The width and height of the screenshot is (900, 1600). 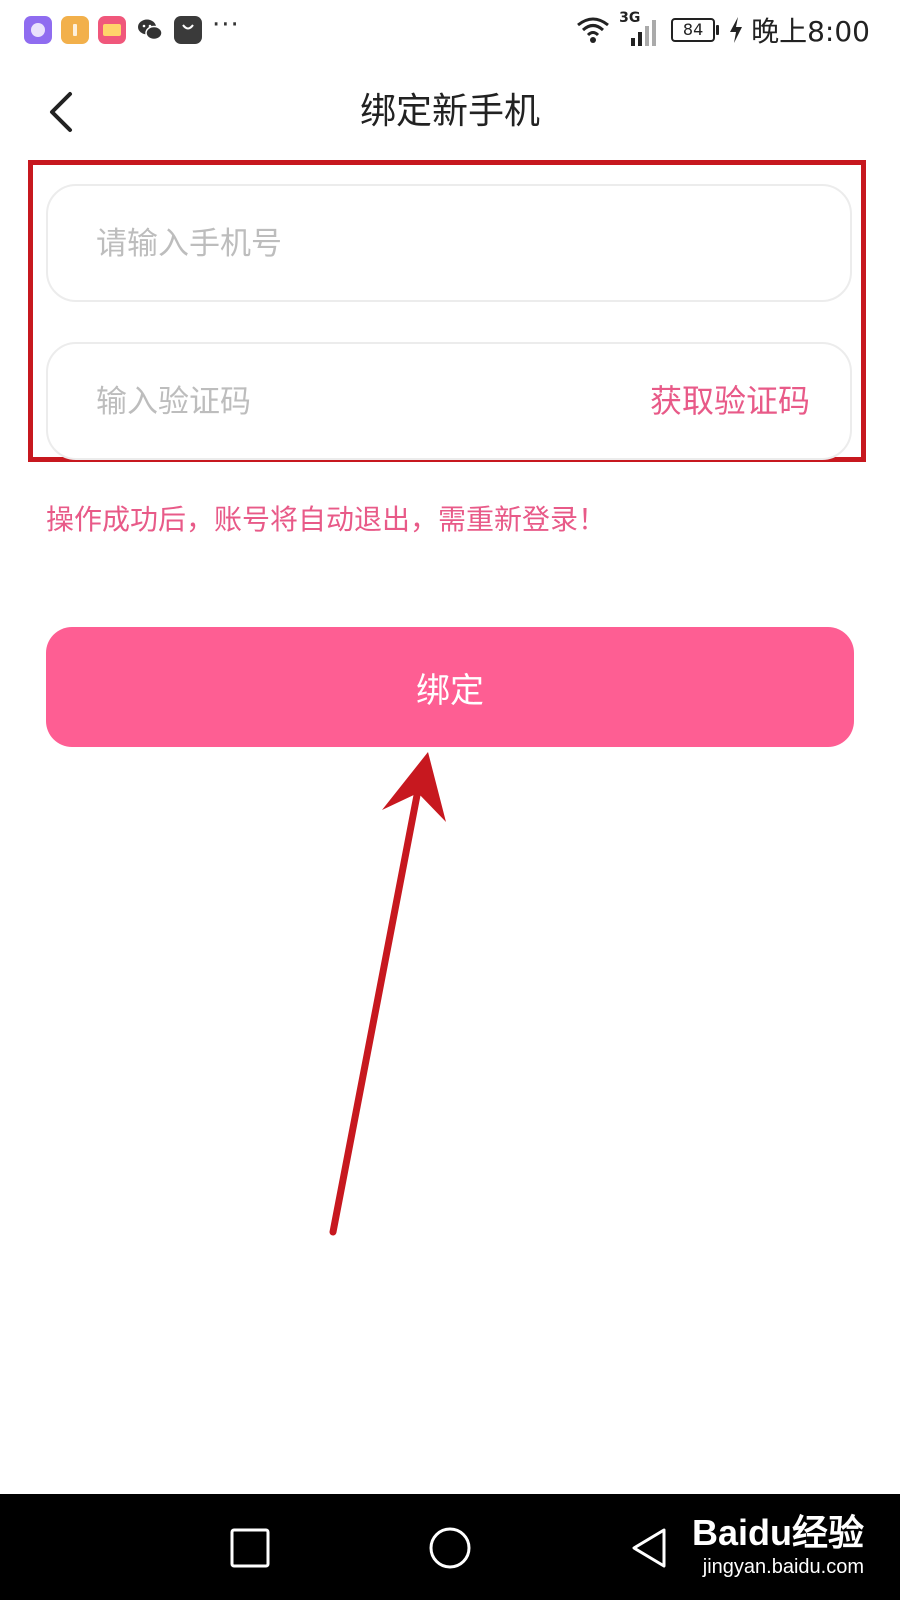 I want to click on wifi-icon, so click(x=593, y=30).